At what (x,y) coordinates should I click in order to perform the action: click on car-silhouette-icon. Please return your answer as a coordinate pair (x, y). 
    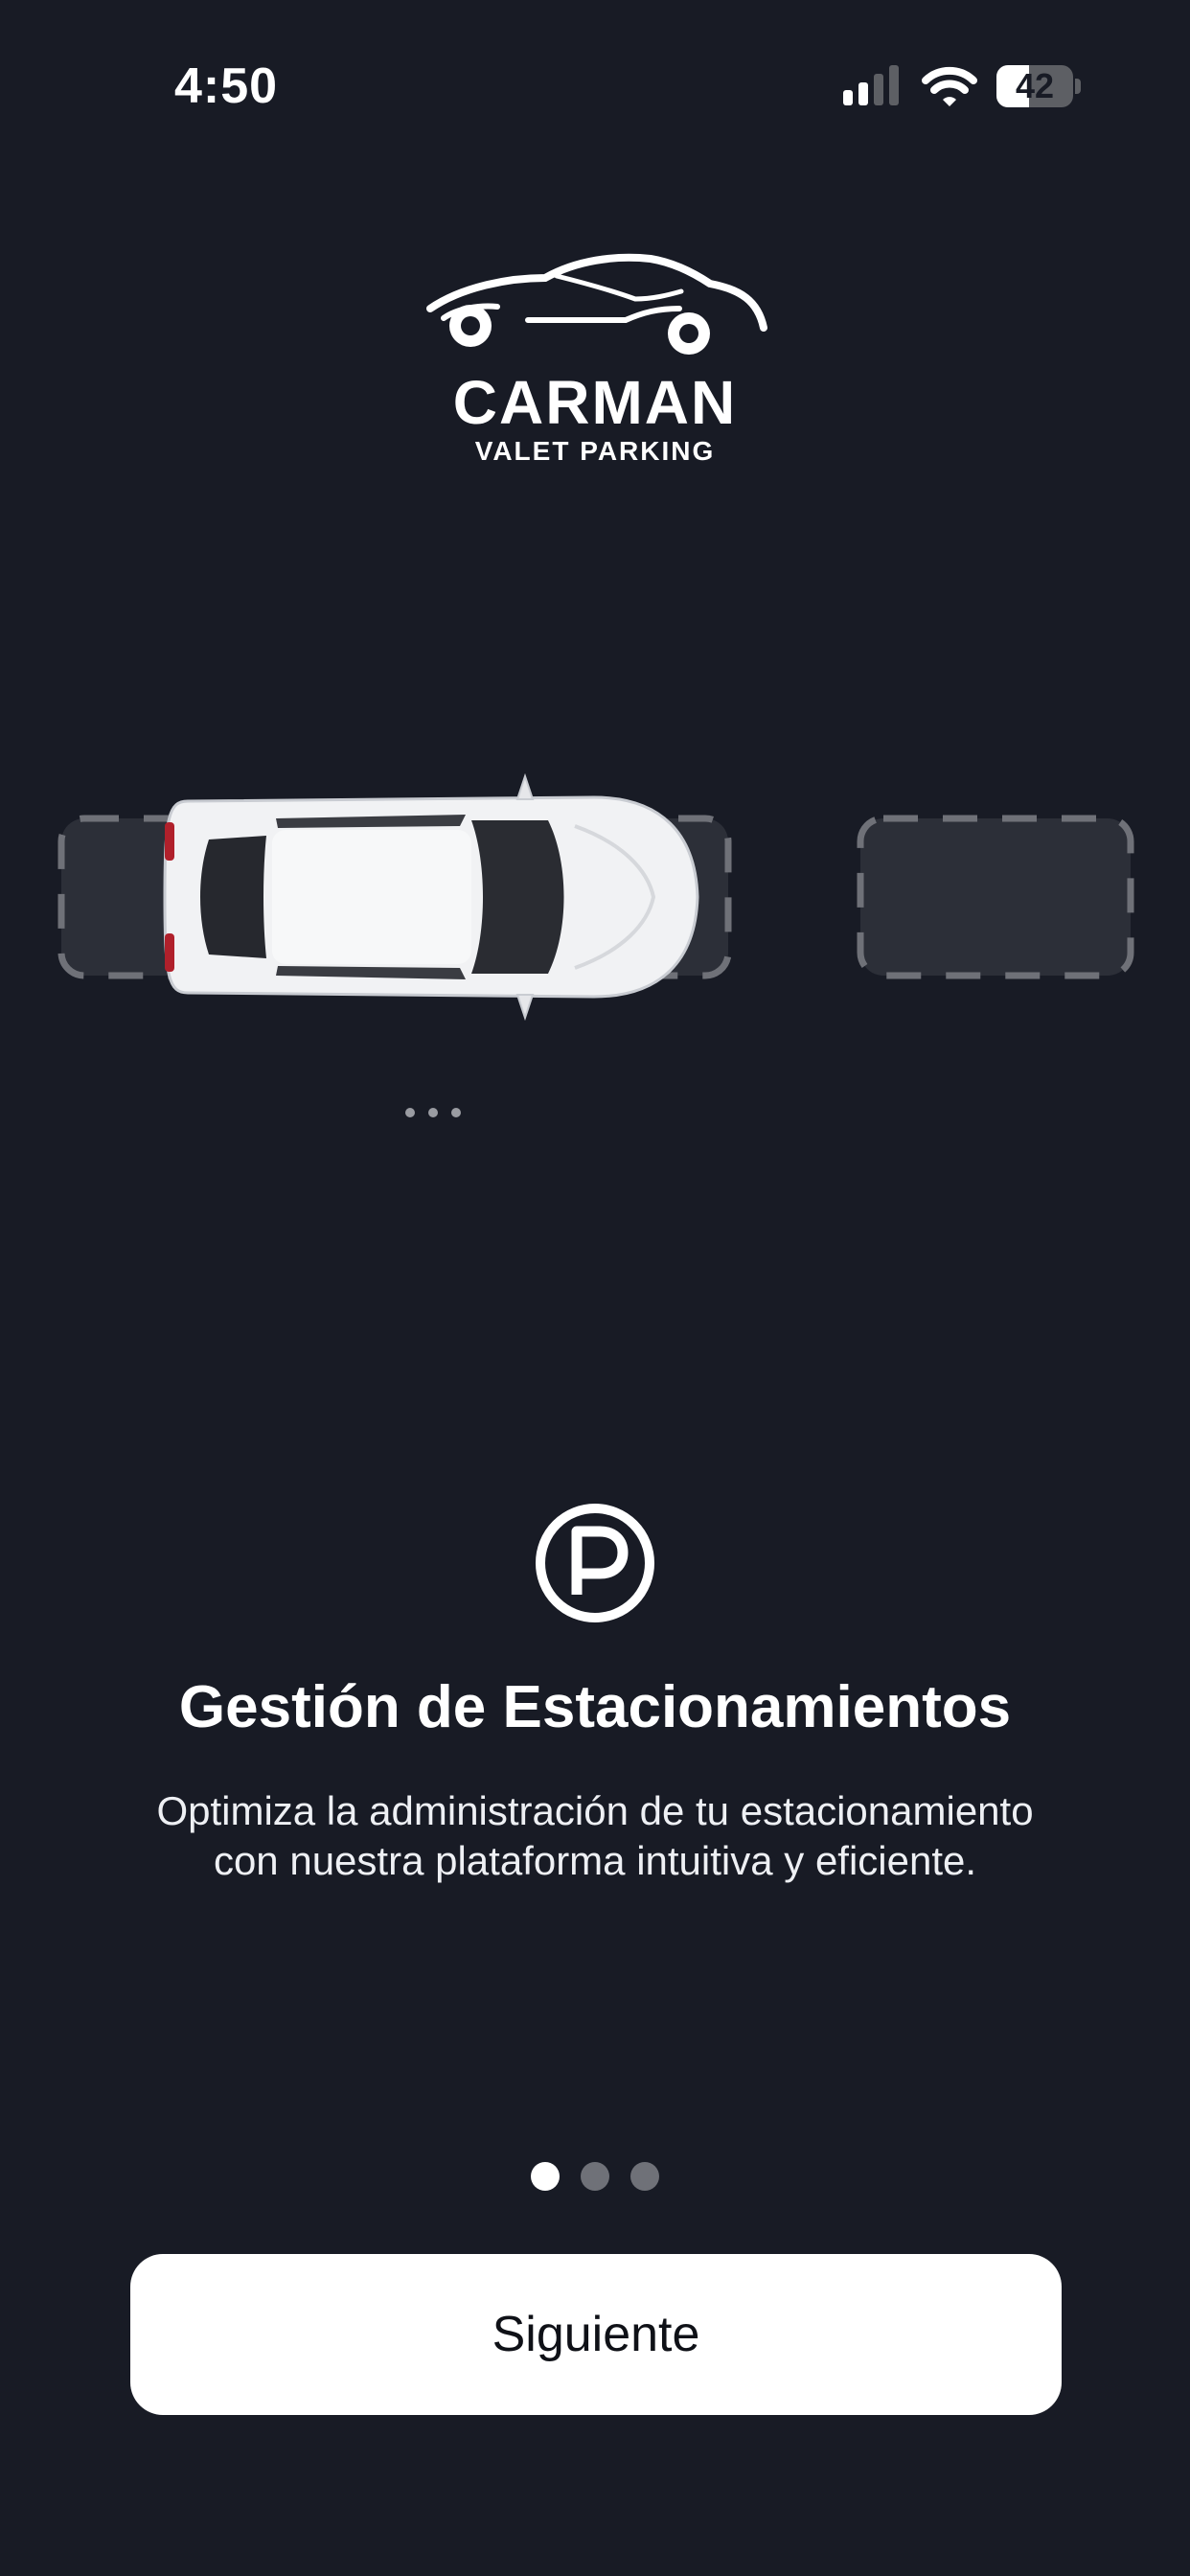
    Looking at the image, I should click on (596, 304).